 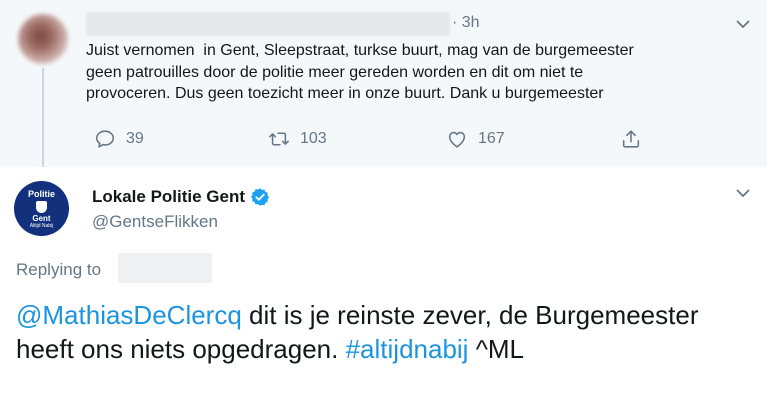 I want to click on retweet-count: 103, so click(x=313, y=138).